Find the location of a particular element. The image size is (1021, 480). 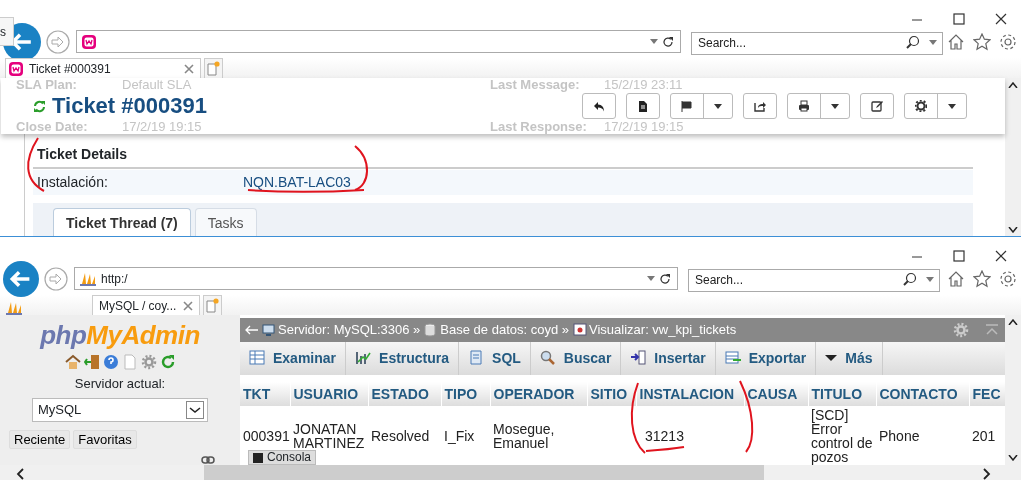

toolbar-tab: Exportar is located at coordinates (766, 358).